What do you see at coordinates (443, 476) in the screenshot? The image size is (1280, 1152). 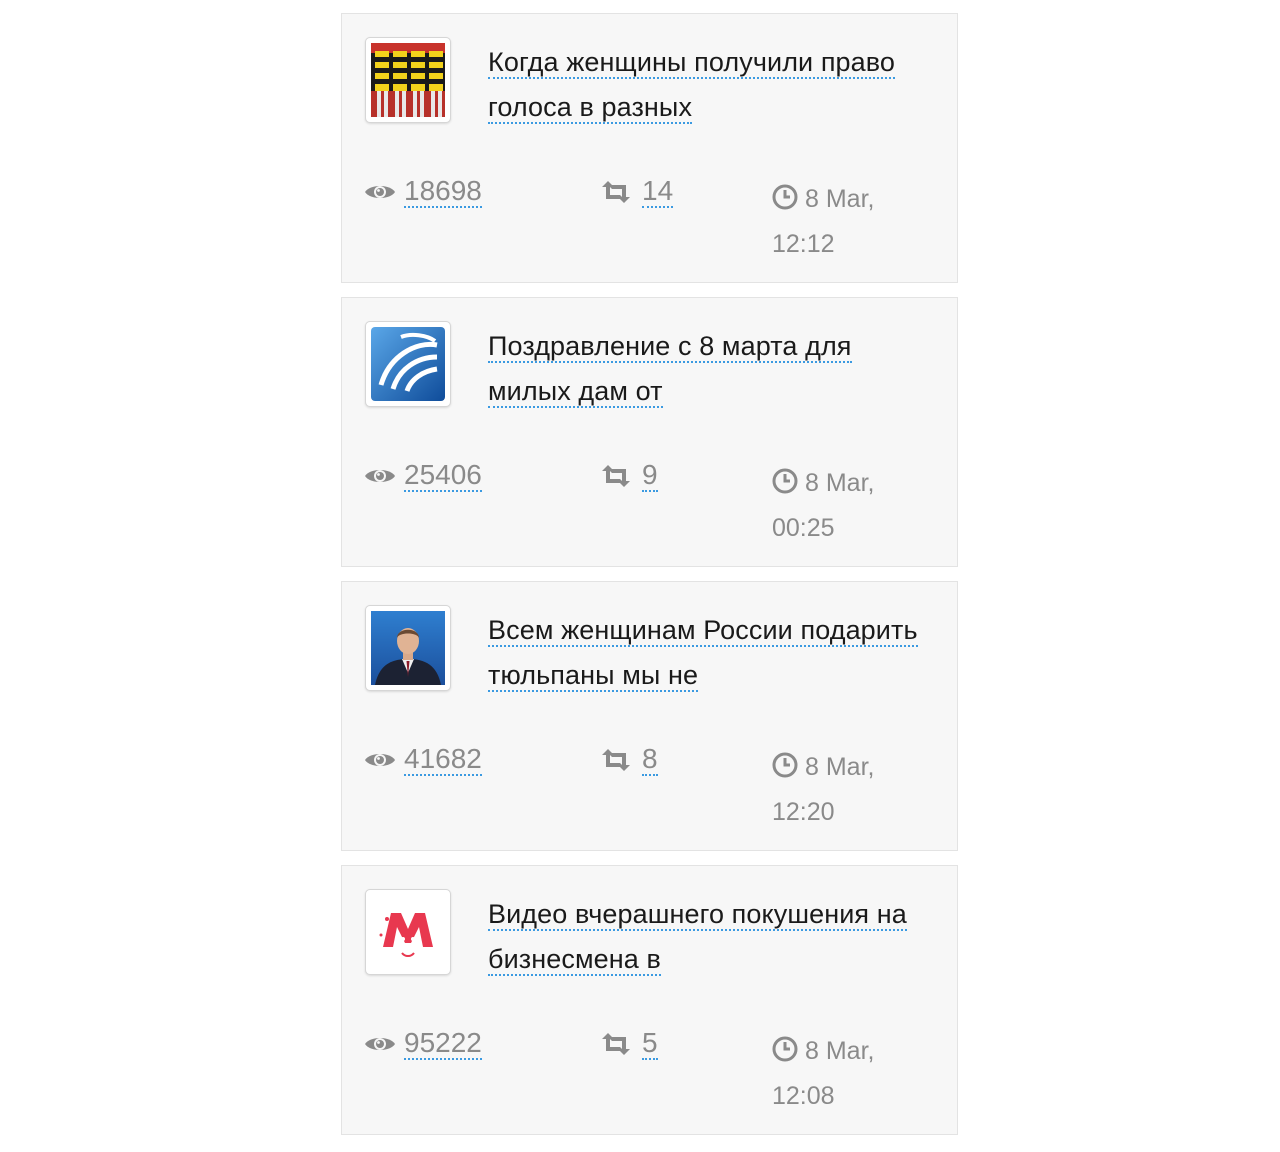 I see `views-count: 25406` at bounding box center [443, 476].